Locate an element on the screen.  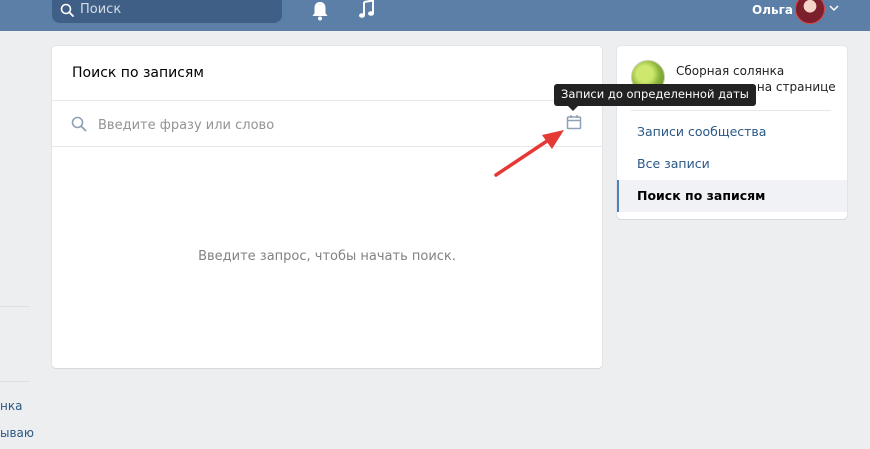
sidebar-item-community-posts: Записи сообщества is located at coordinates (732, 132).